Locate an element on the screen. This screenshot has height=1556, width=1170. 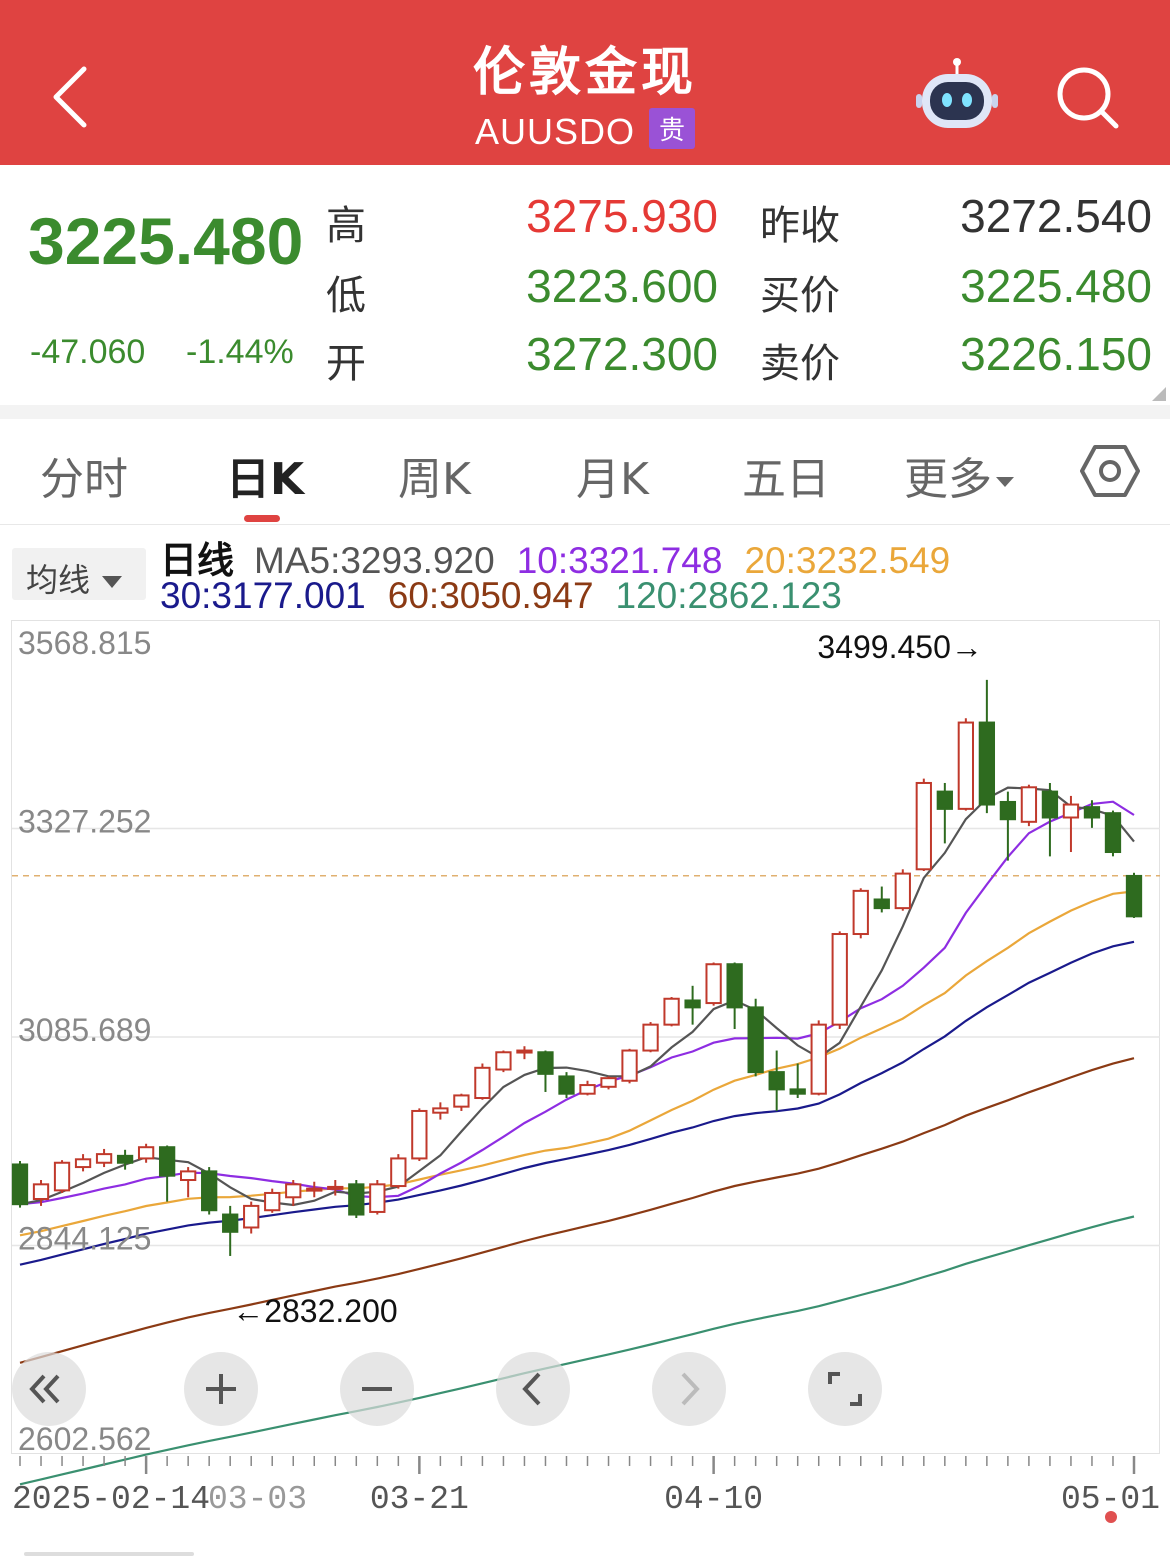
pan-right-button is located at coordinates (689, 1389).